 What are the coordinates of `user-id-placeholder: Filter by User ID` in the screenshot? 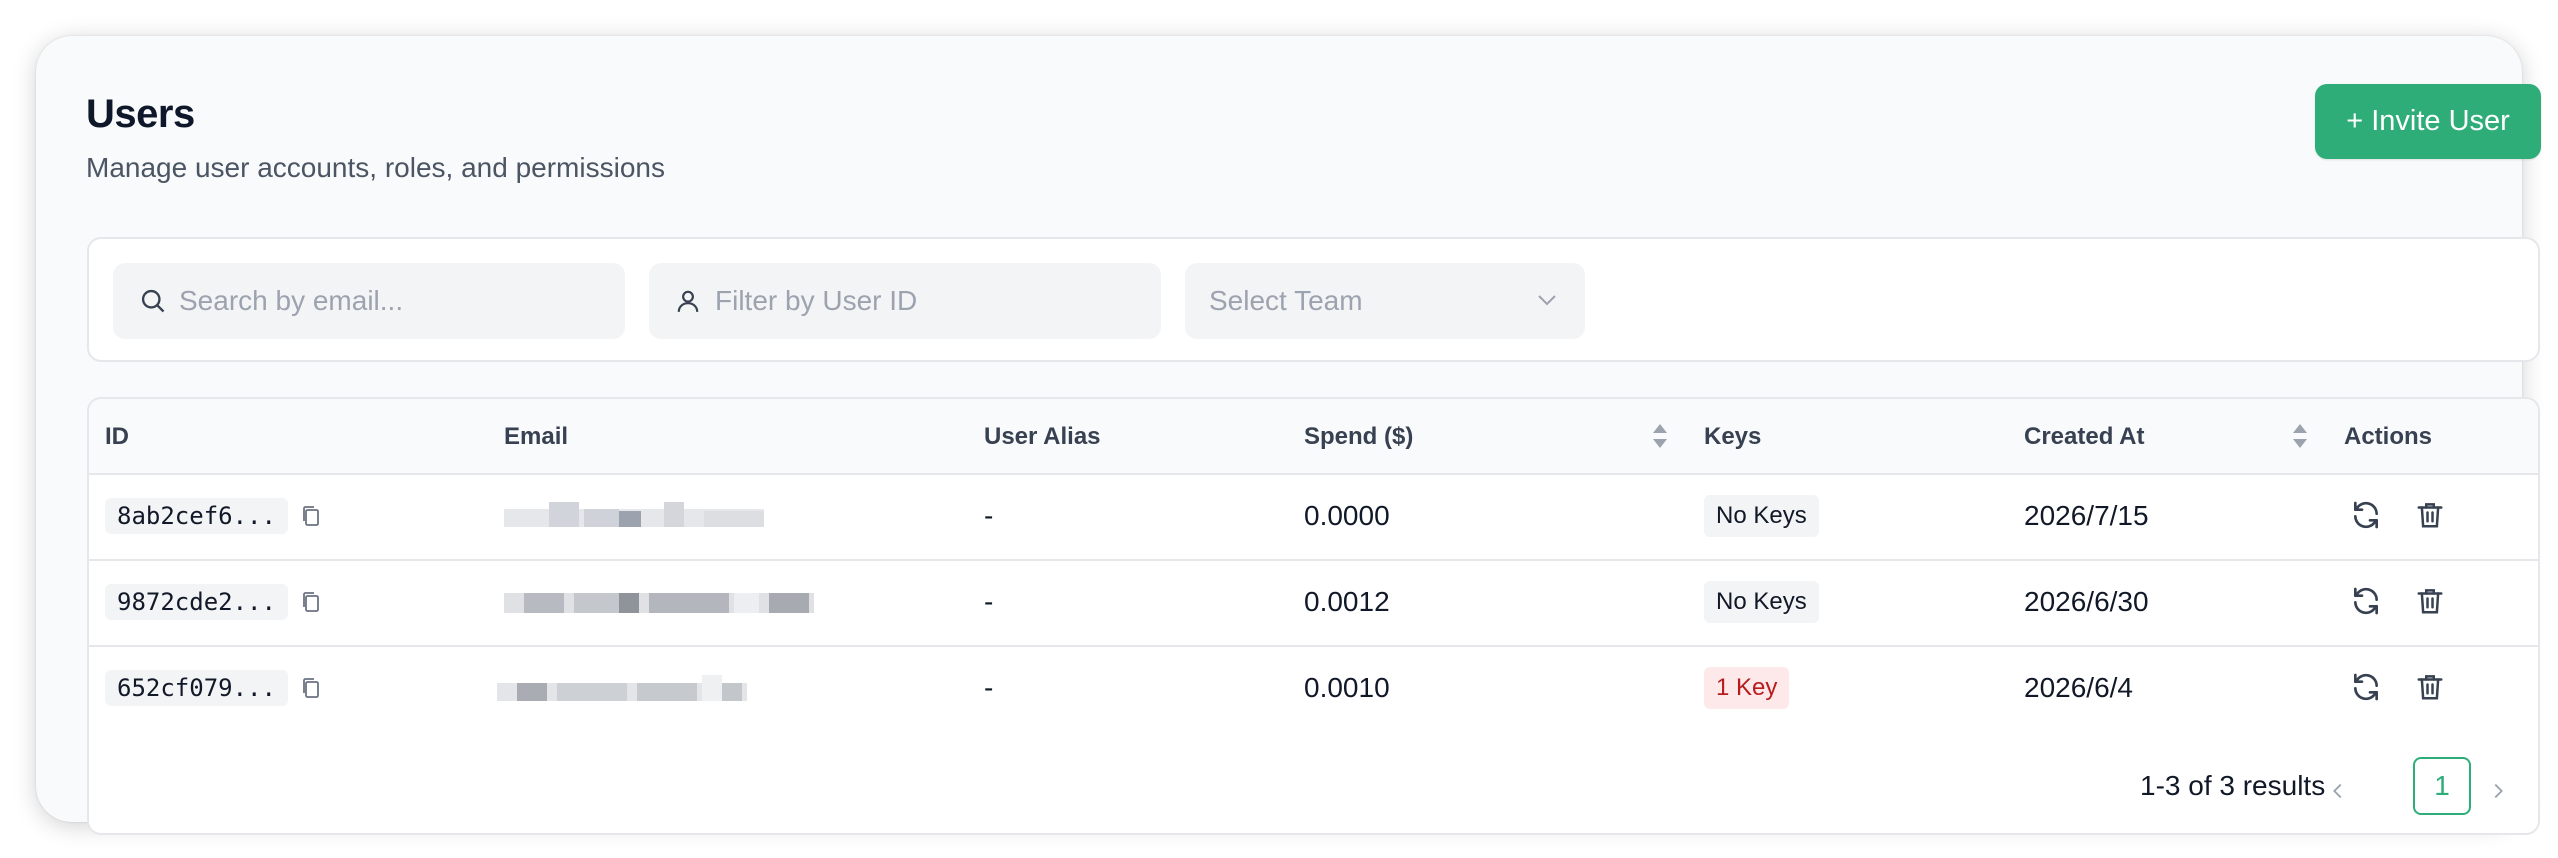 It's located at (816, 300).